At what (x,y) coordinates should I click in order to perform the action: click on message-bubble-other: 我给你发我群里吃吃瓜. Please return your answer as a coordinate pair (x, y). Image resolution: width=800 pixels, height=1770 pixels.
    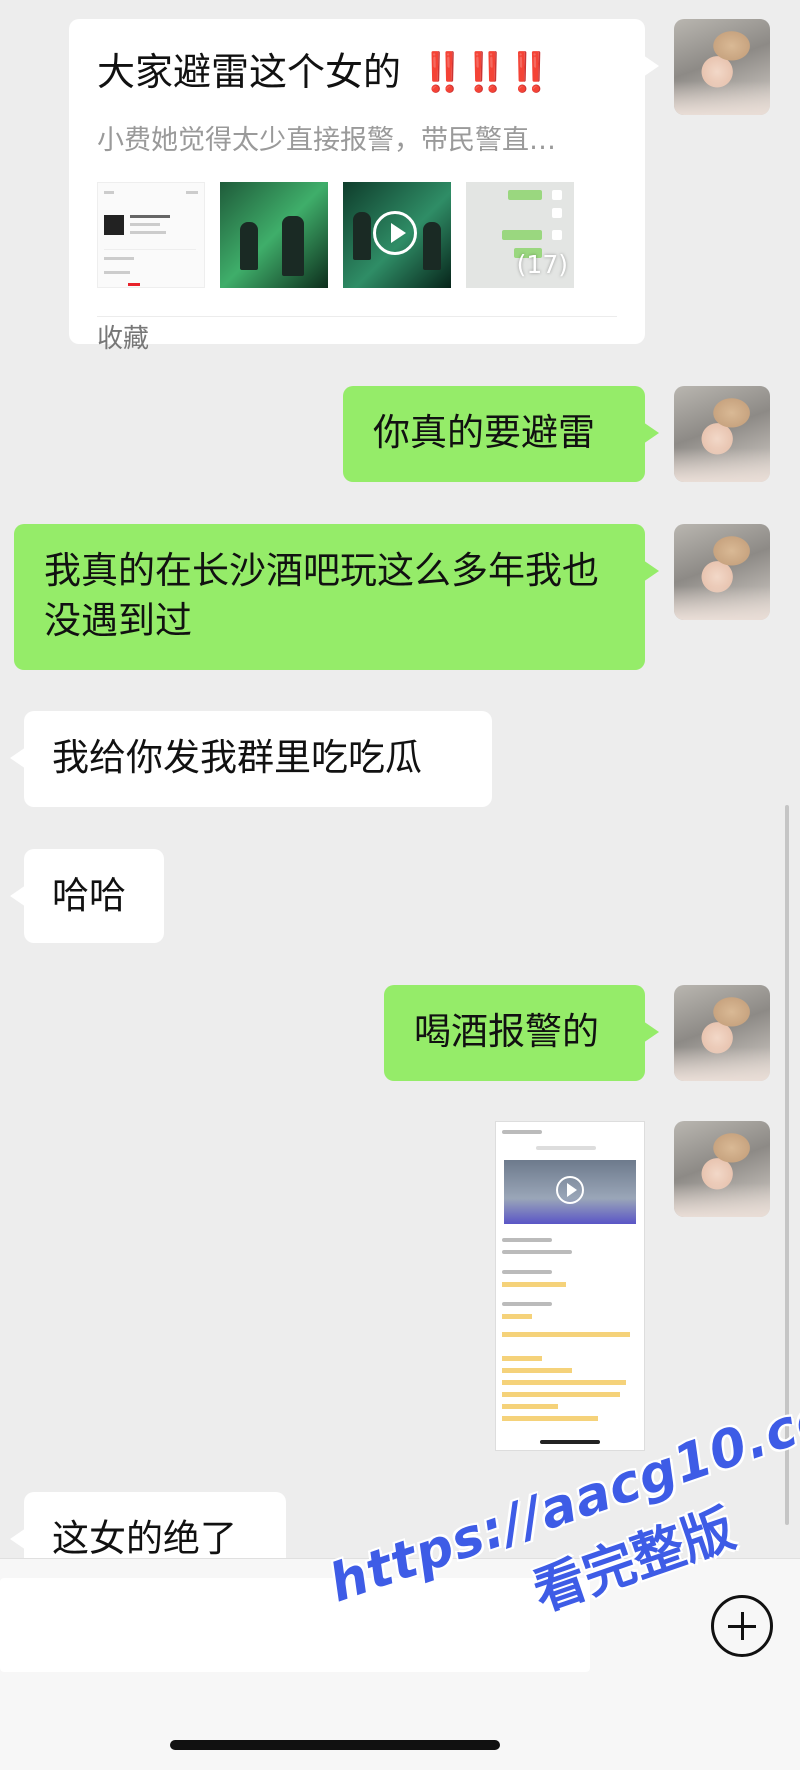
    Looking at the image, I should click on (251, 759).